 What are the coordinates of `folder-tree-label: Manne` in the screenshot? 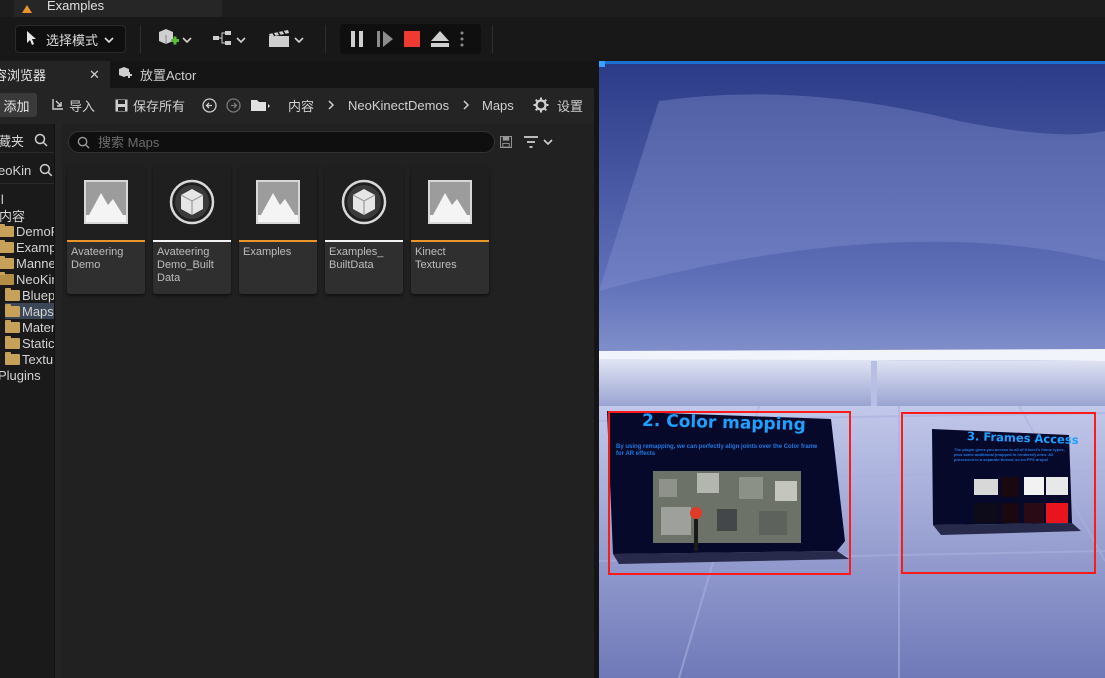 It's located at (35, 263).